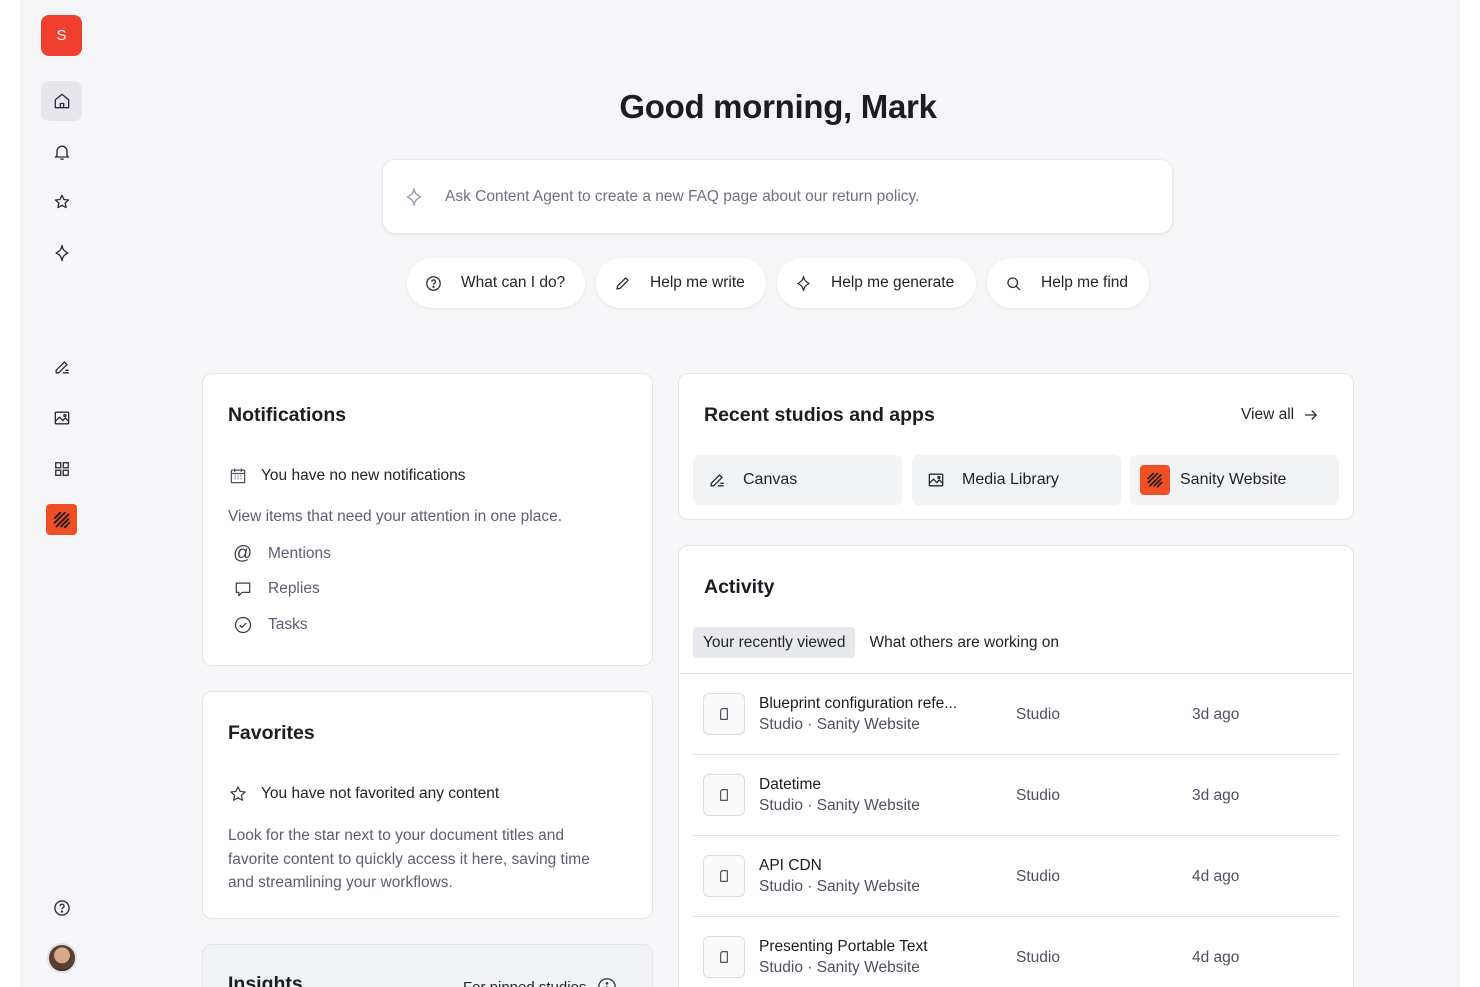 This screenshot has height=987, width=1480. Describe the element at coordinates (819, 415) in the screenshot. I see `recent-studios-title: Recent studios and apps` at that location.